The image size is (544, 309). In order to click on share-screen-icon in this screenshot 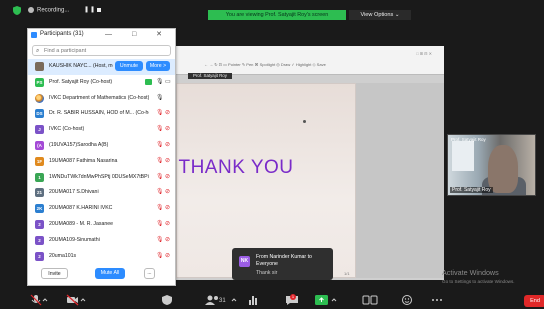, I will do `click(326, 300)`.